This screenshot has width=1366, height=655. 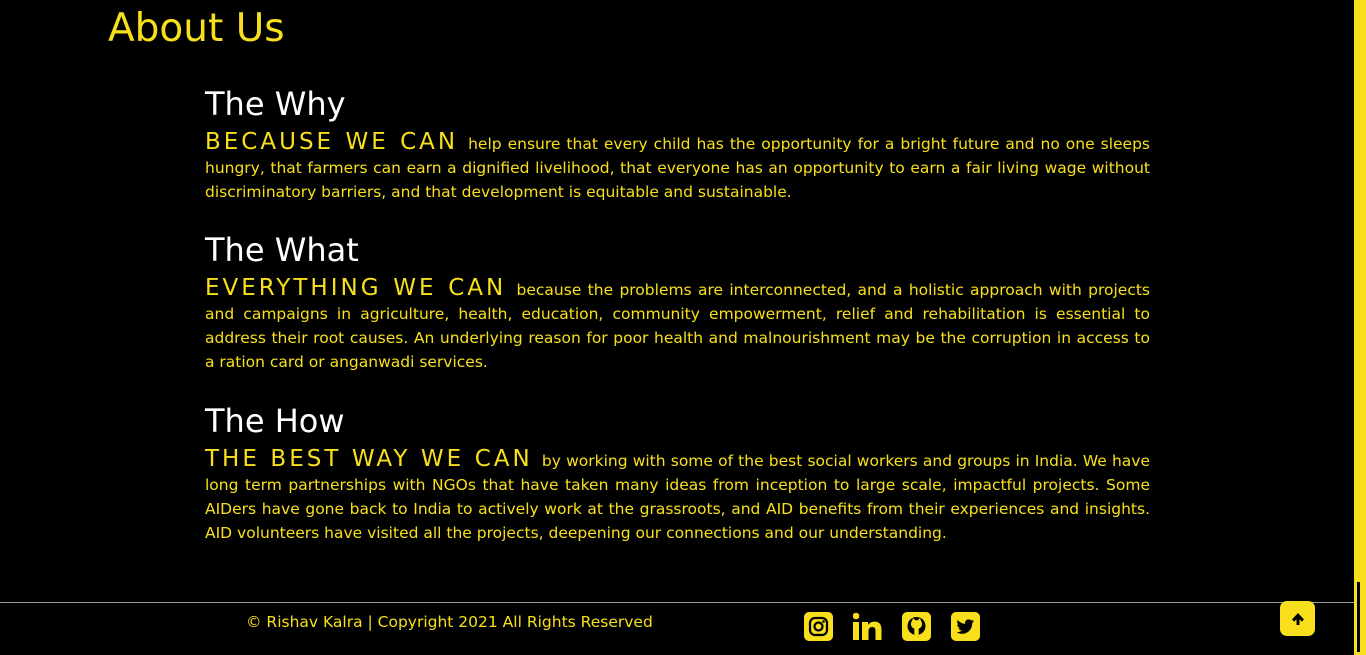 I want to click on instagram-icon, so click(x=818, y=626).